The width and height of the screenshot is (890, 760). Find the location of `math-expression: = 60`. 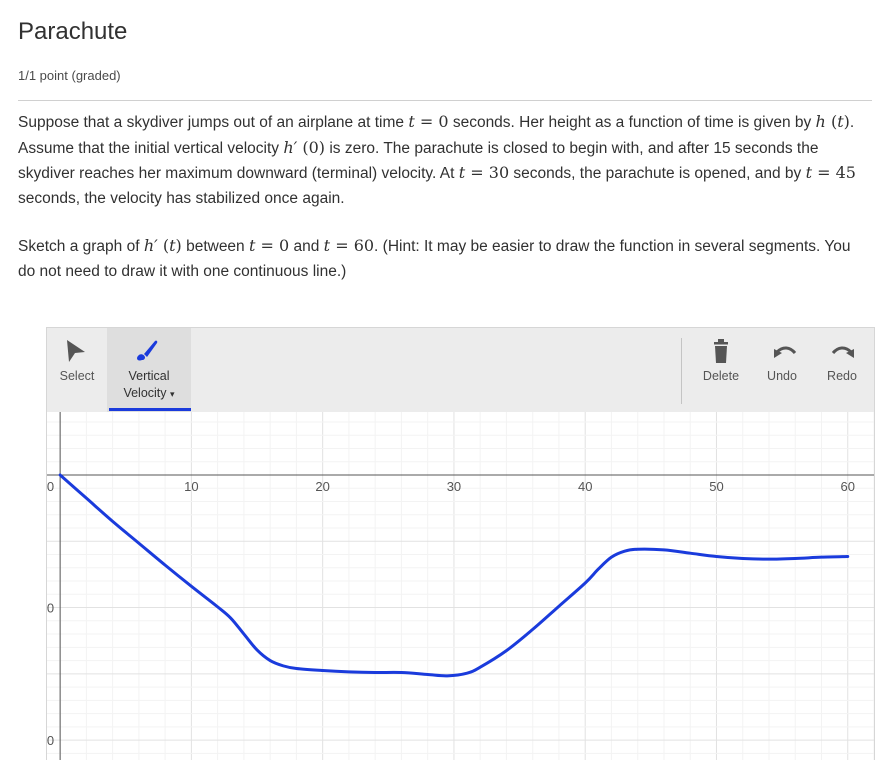

math-expression: = 60 is located at coordinates (352, 245).